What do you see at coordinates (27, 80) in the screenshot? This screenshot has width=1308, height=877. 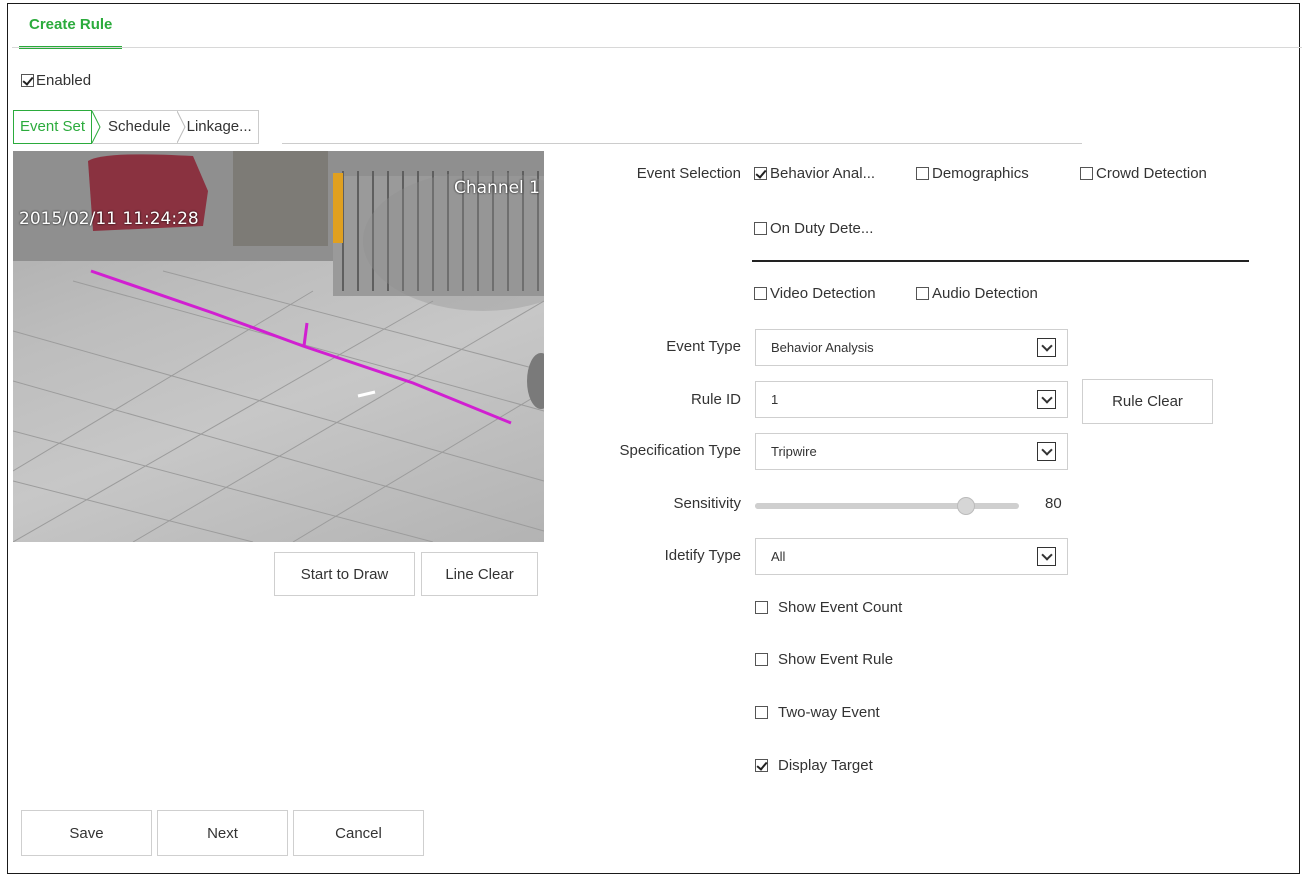 I see `enabled-check-box` at bounding box center [27, 80].